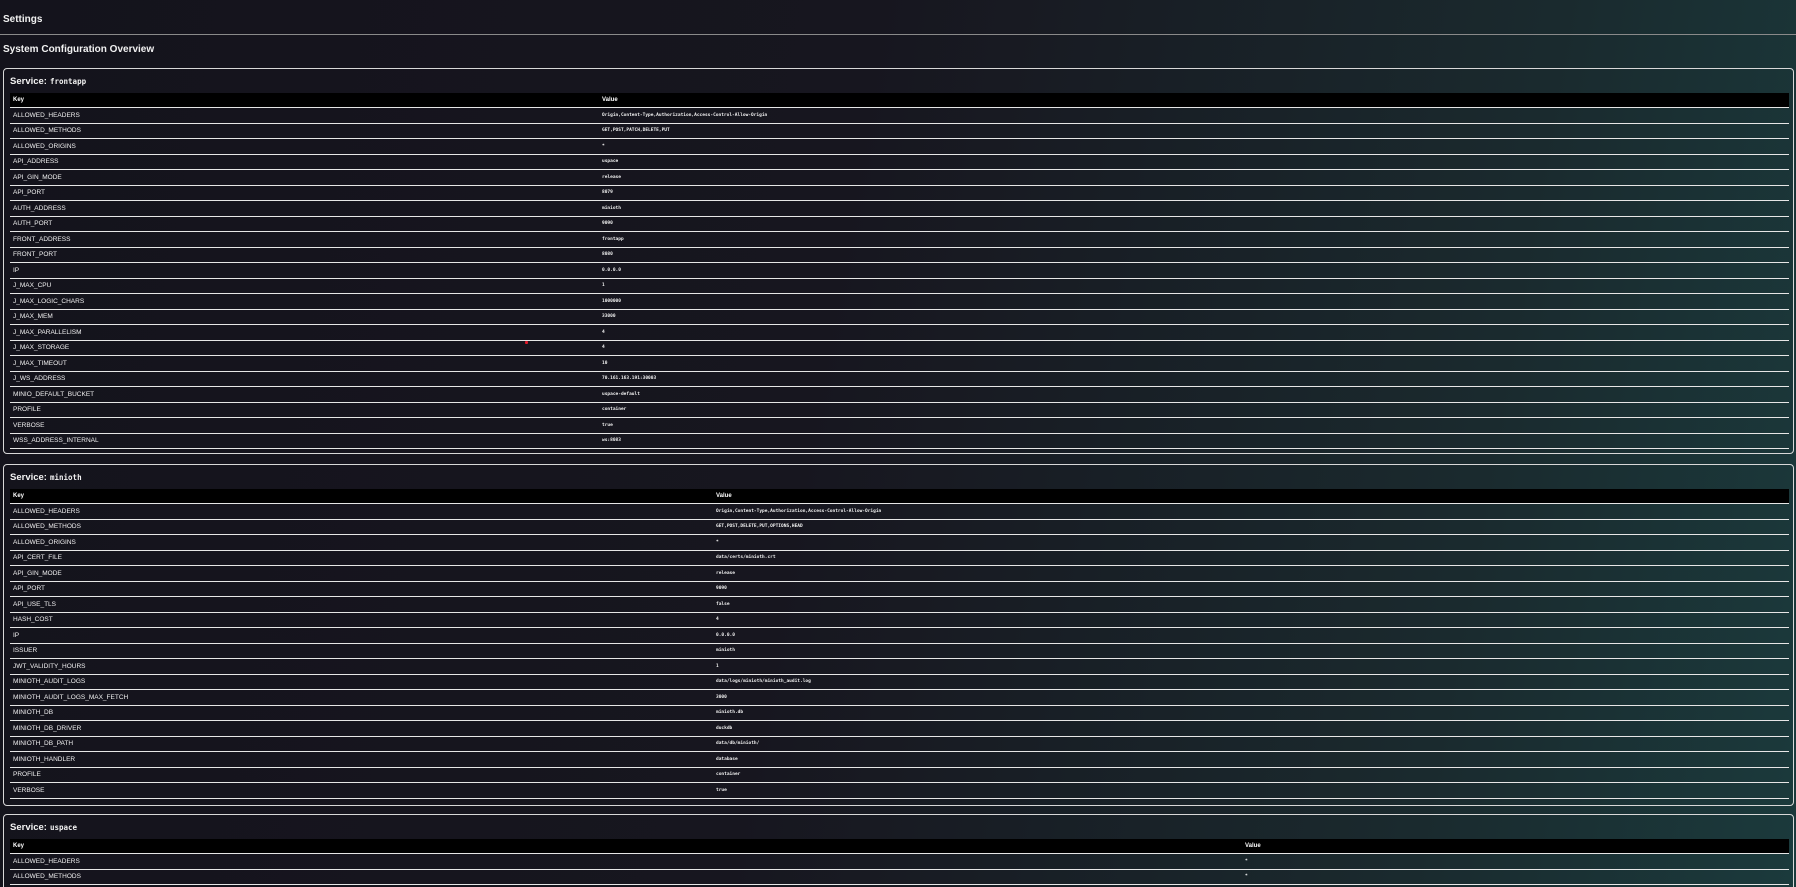  I want to click on table-row: J_MAX_MEM 33000, so click(899, 317).